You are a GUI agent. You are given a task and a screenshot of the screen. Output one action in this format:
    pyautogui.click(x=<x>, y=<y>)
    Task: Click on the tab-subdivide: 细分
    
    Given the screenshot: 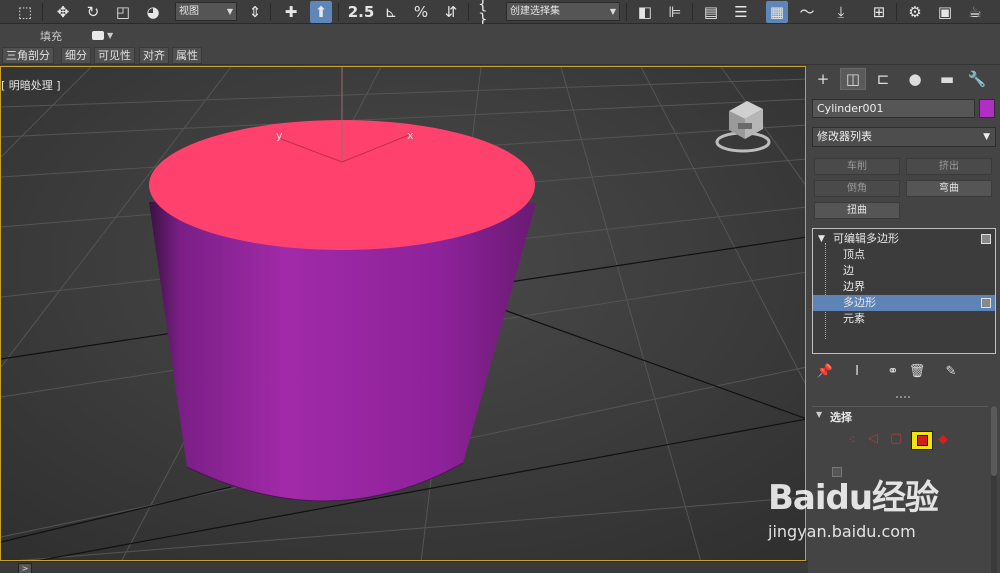 What is the action you would take?
    pyautogui.click(x=76, y=55)
    